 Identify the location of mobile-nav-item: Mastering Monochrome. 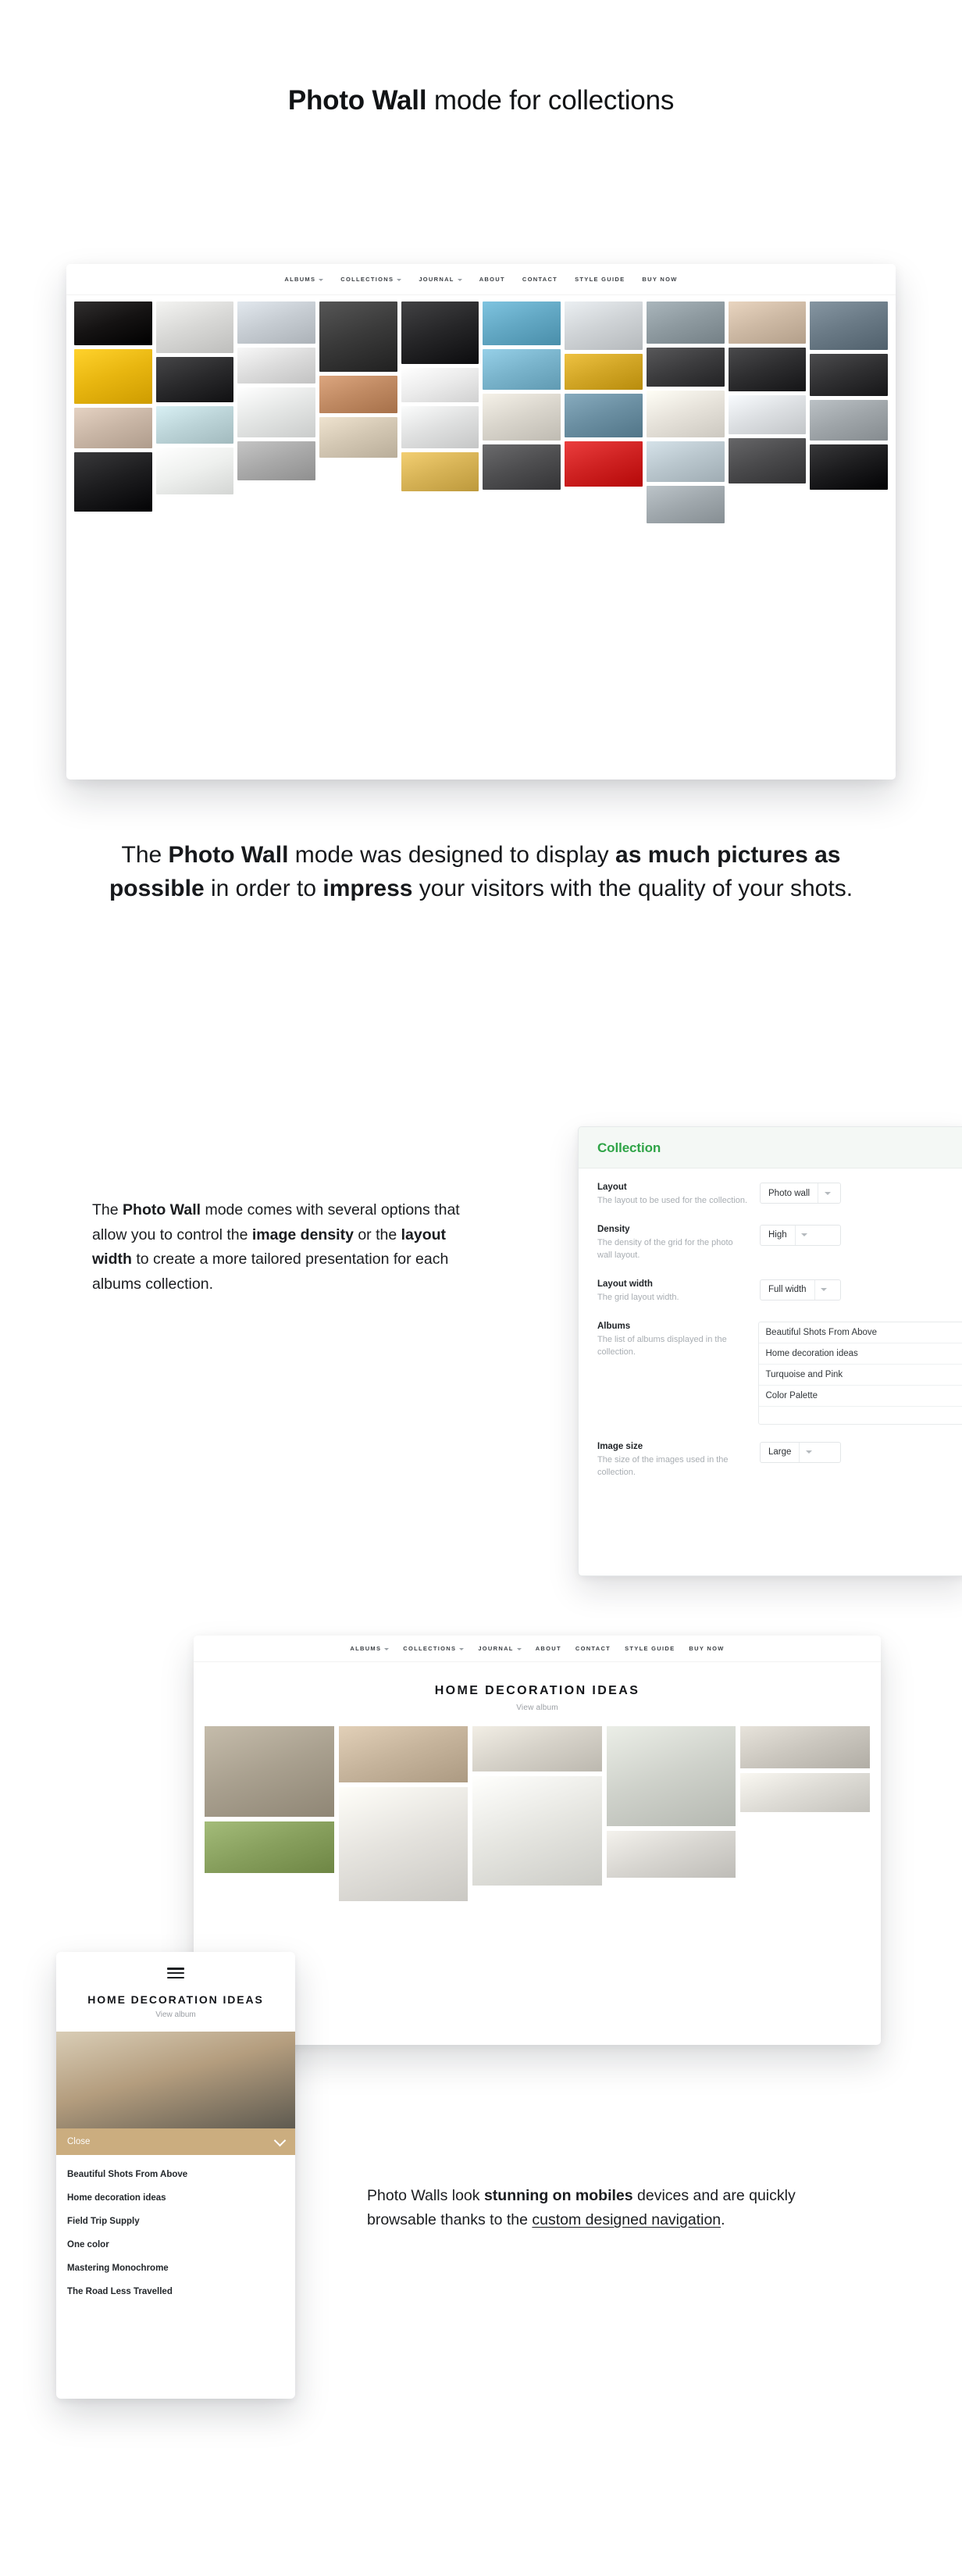
(176, 2268).